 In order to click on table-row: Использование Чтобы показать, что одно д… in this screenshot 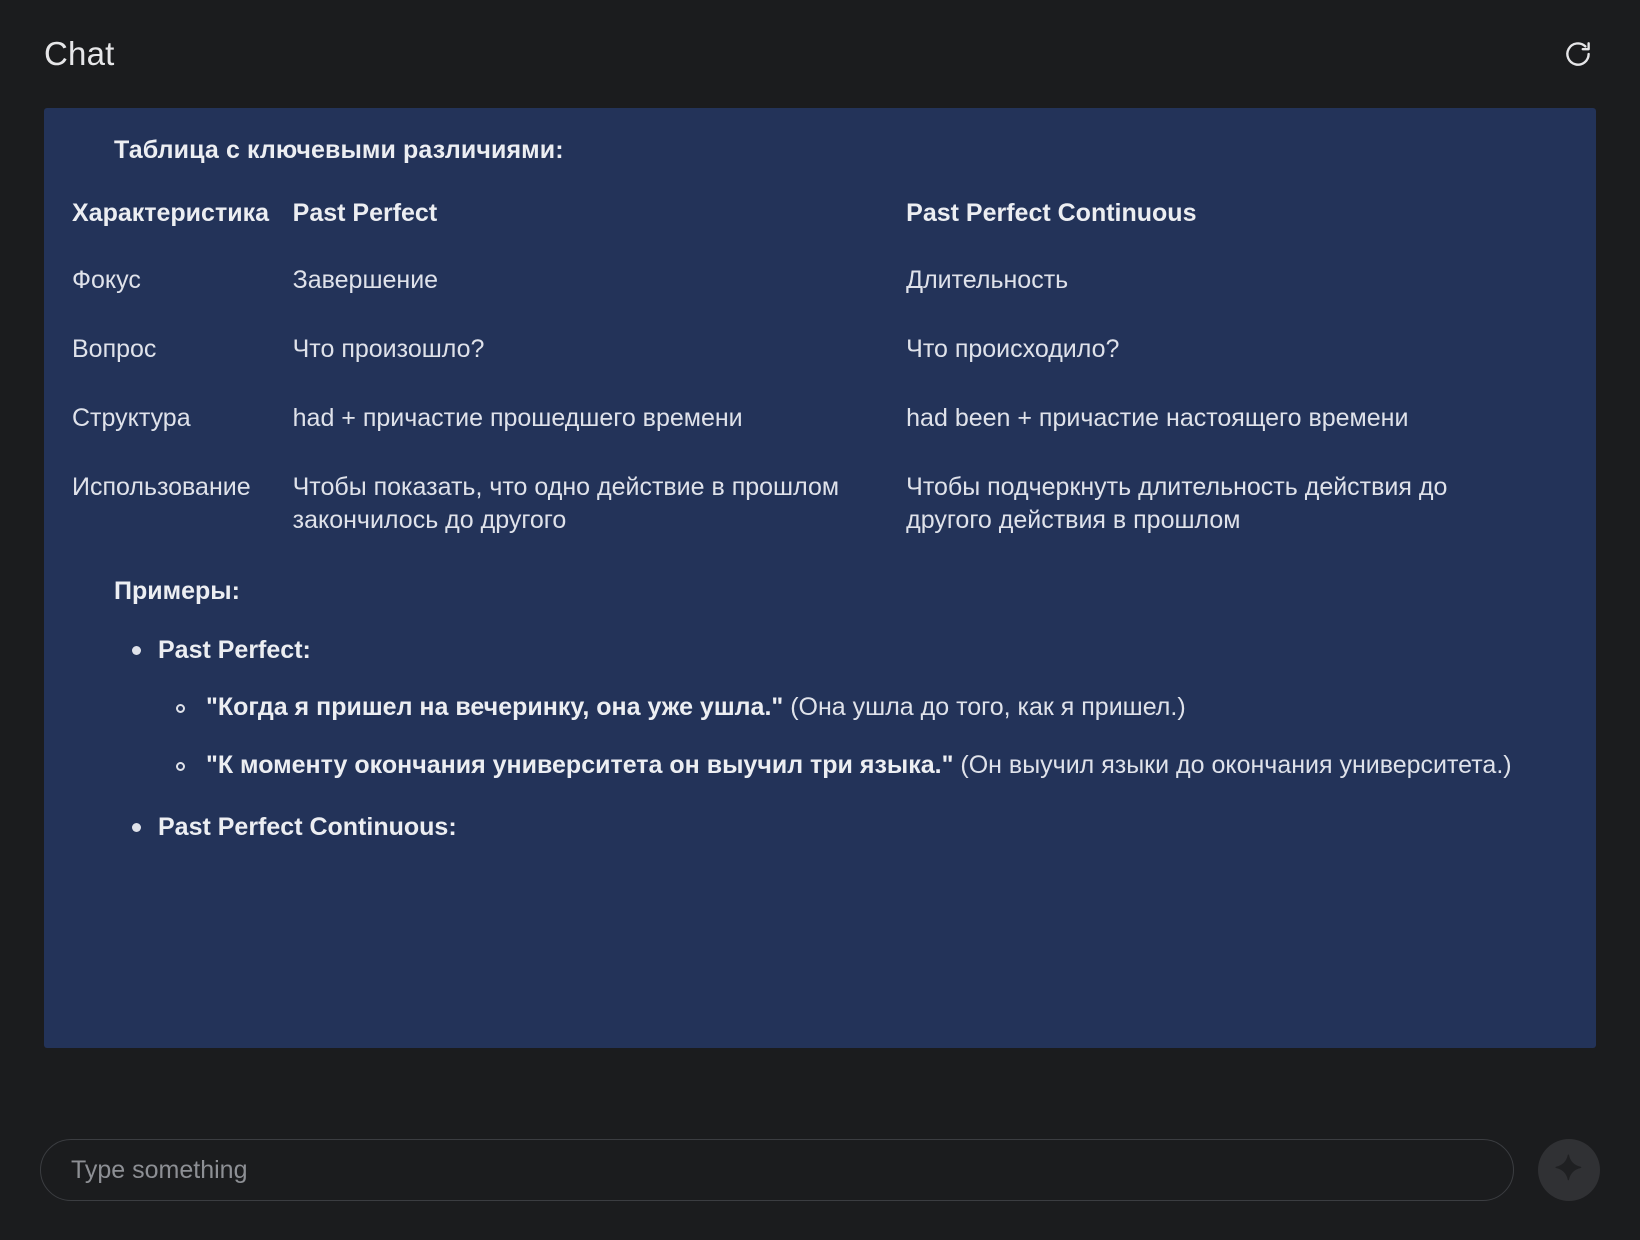, I will do `click(812, 504)`.